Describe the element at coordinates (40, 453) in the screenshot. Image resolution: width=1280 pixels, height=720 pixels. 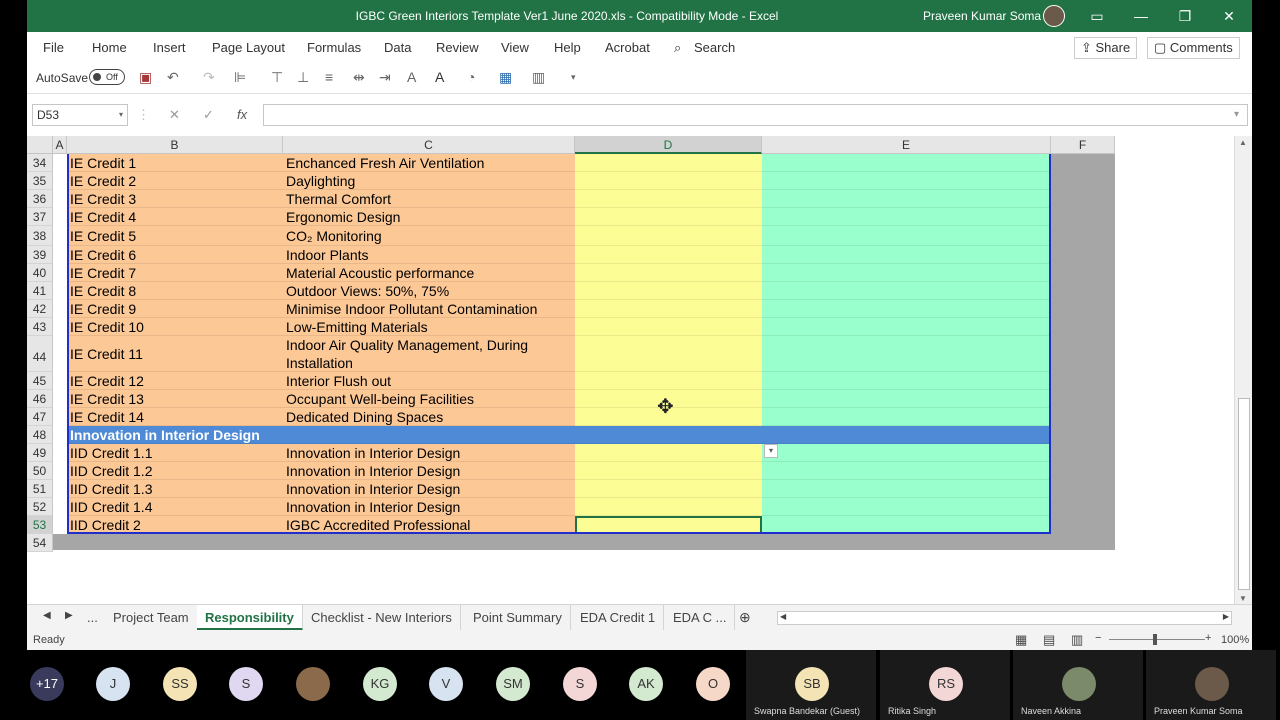
I see `row-header: 49` at that location.